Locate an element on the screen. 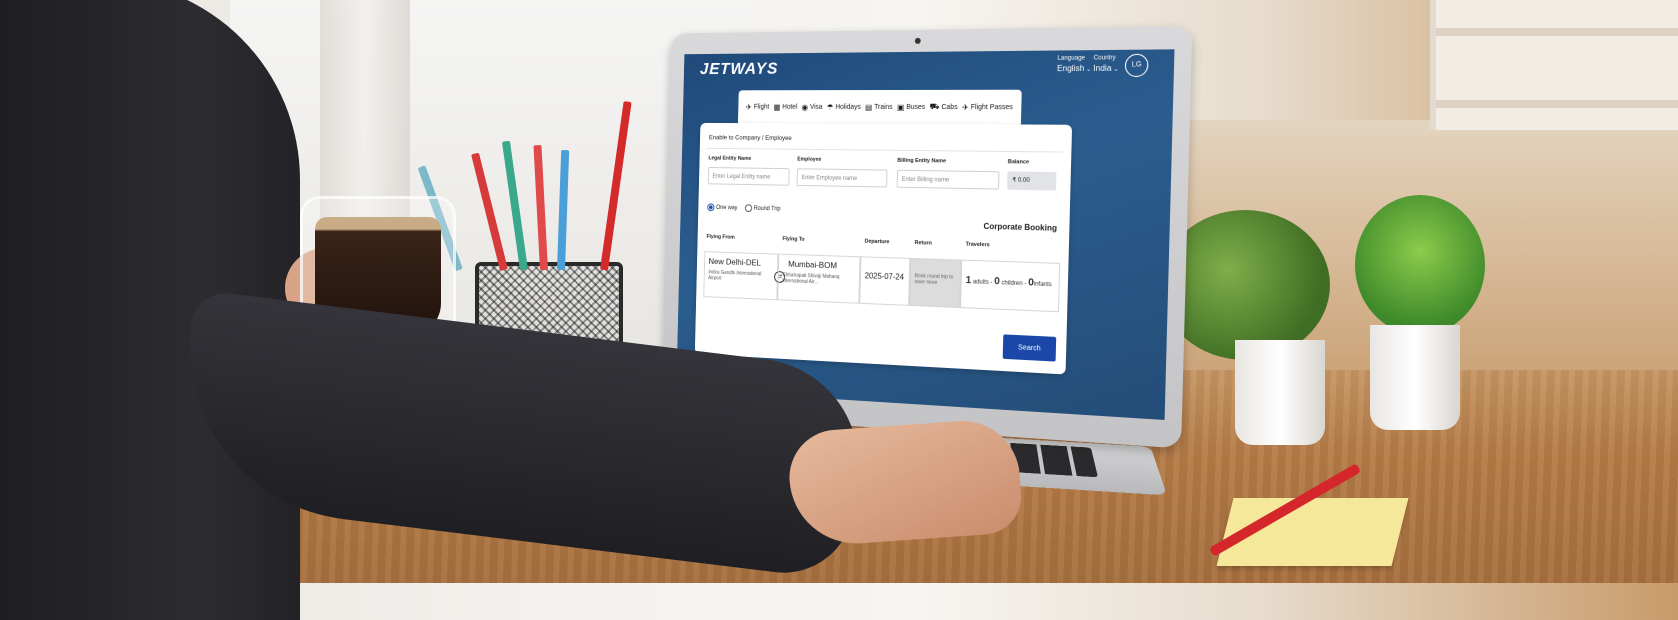 The height and width of the screenshot is (620, 1678). return-label: Return is located at coordinates (923, 243).